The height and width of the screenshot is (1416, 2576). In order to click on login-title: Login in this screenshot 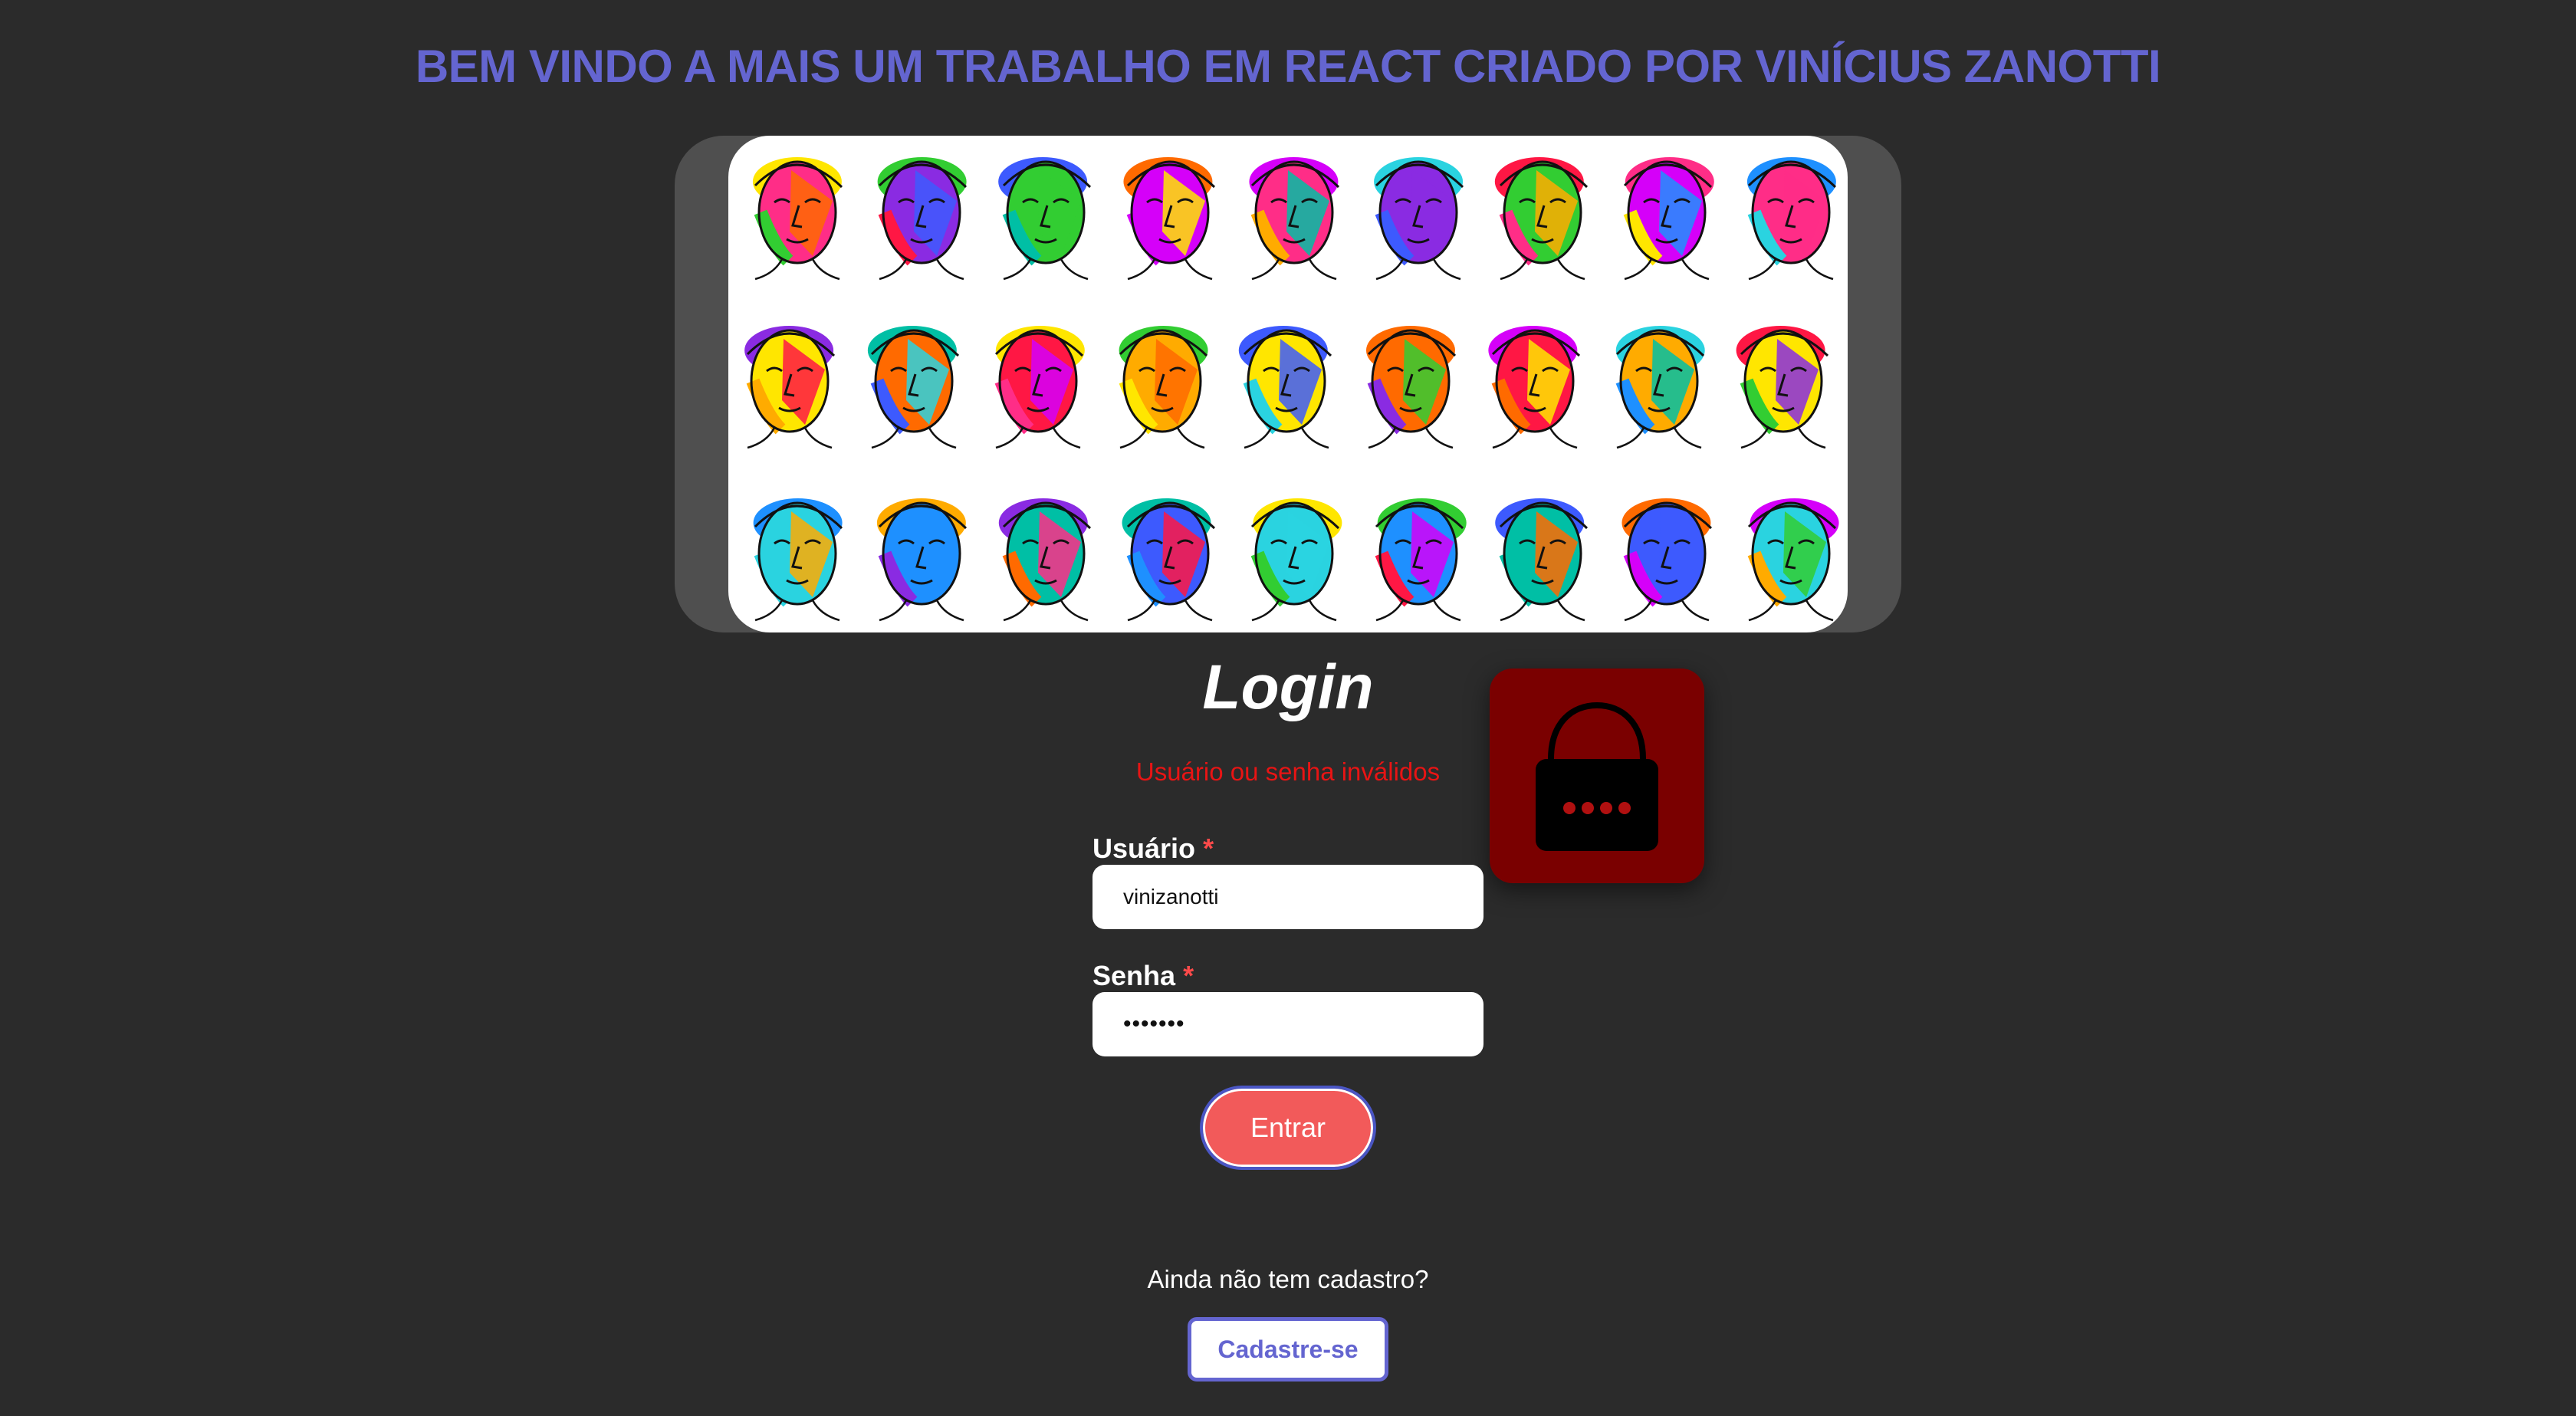, I will do `click(1288, 687)`.